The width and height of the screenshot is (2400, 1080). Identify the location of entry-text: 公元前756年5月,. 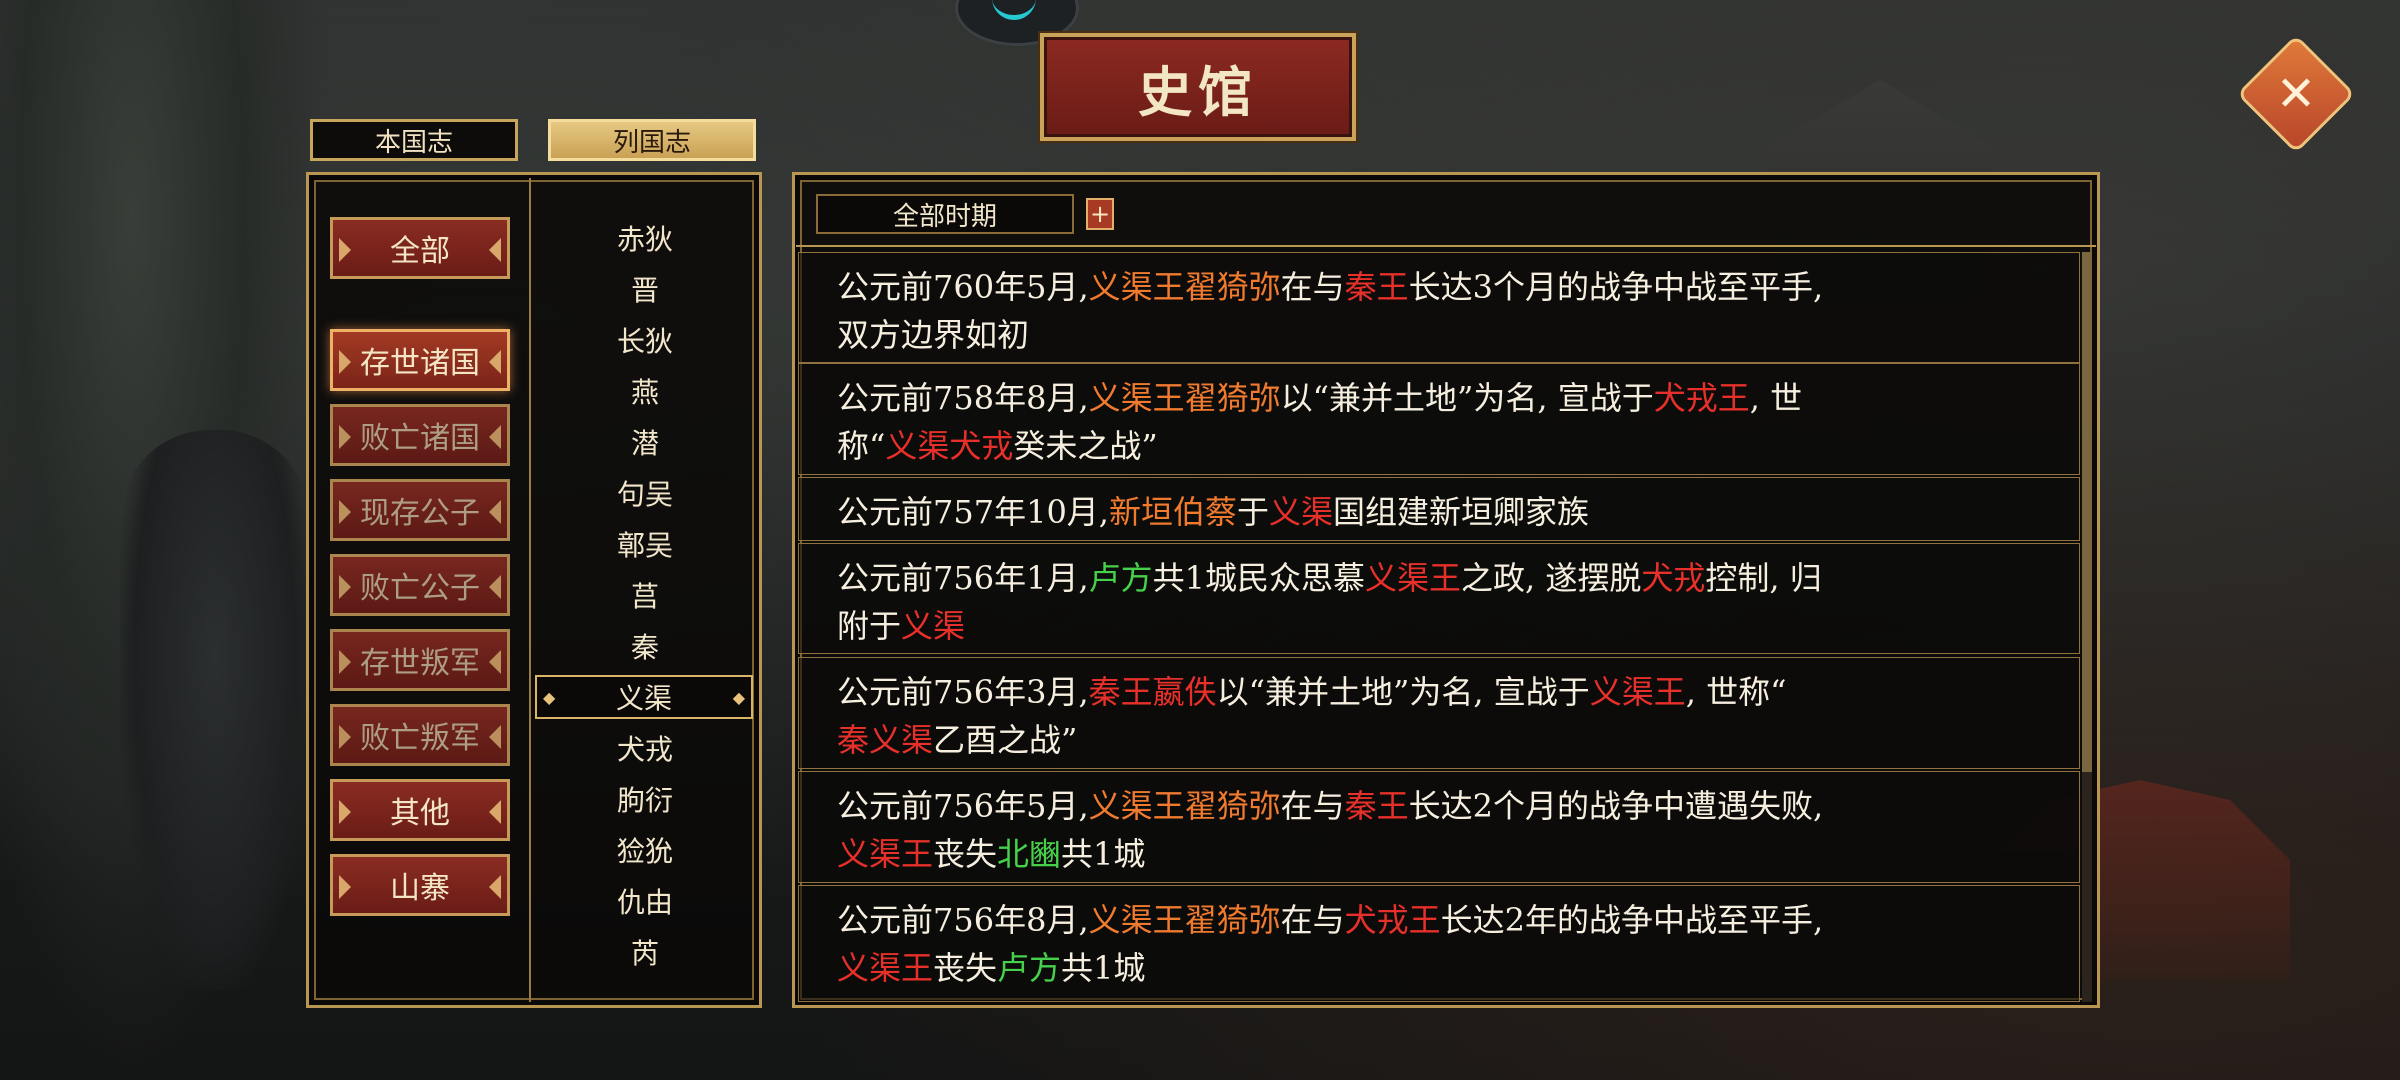
(963, 806).